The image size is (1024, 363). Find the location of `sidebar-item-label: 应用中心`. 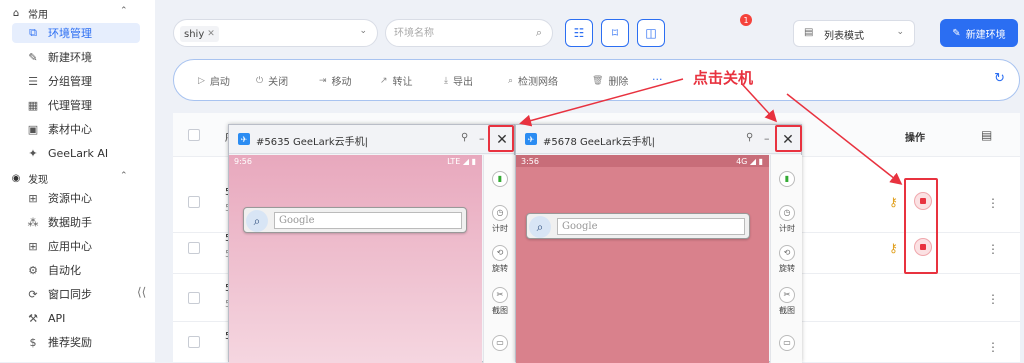

sidebar-item-label: 应用中心 is located at coordinates (70, 246).